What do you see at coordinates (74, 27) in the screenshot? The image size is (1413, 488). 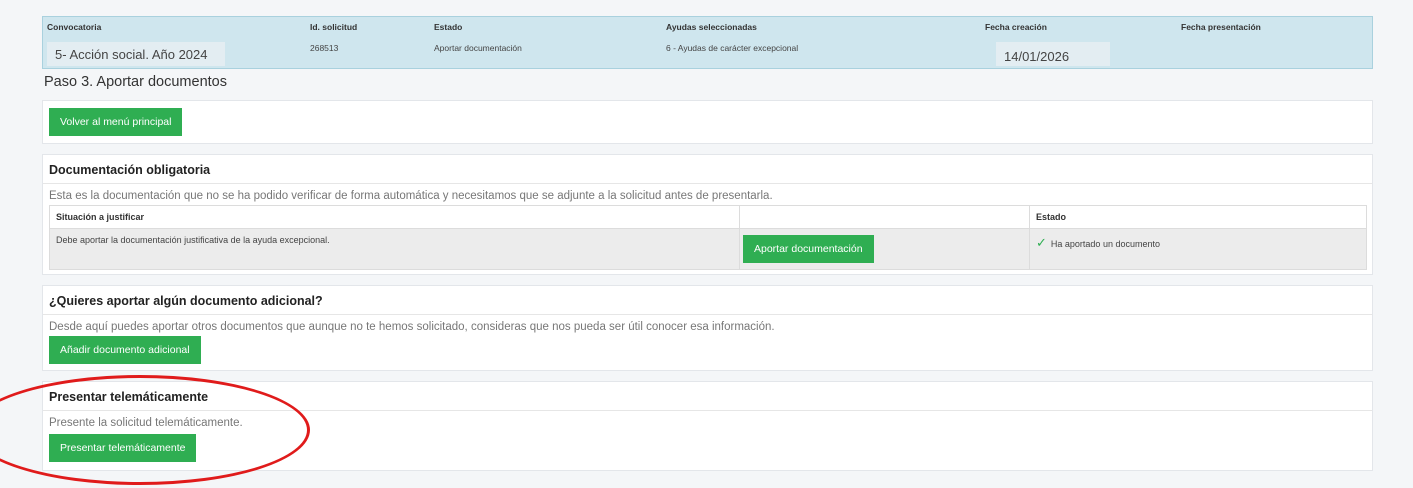 I see `header-convocatoria: Convocatoria` at bounding box center [74, 27].